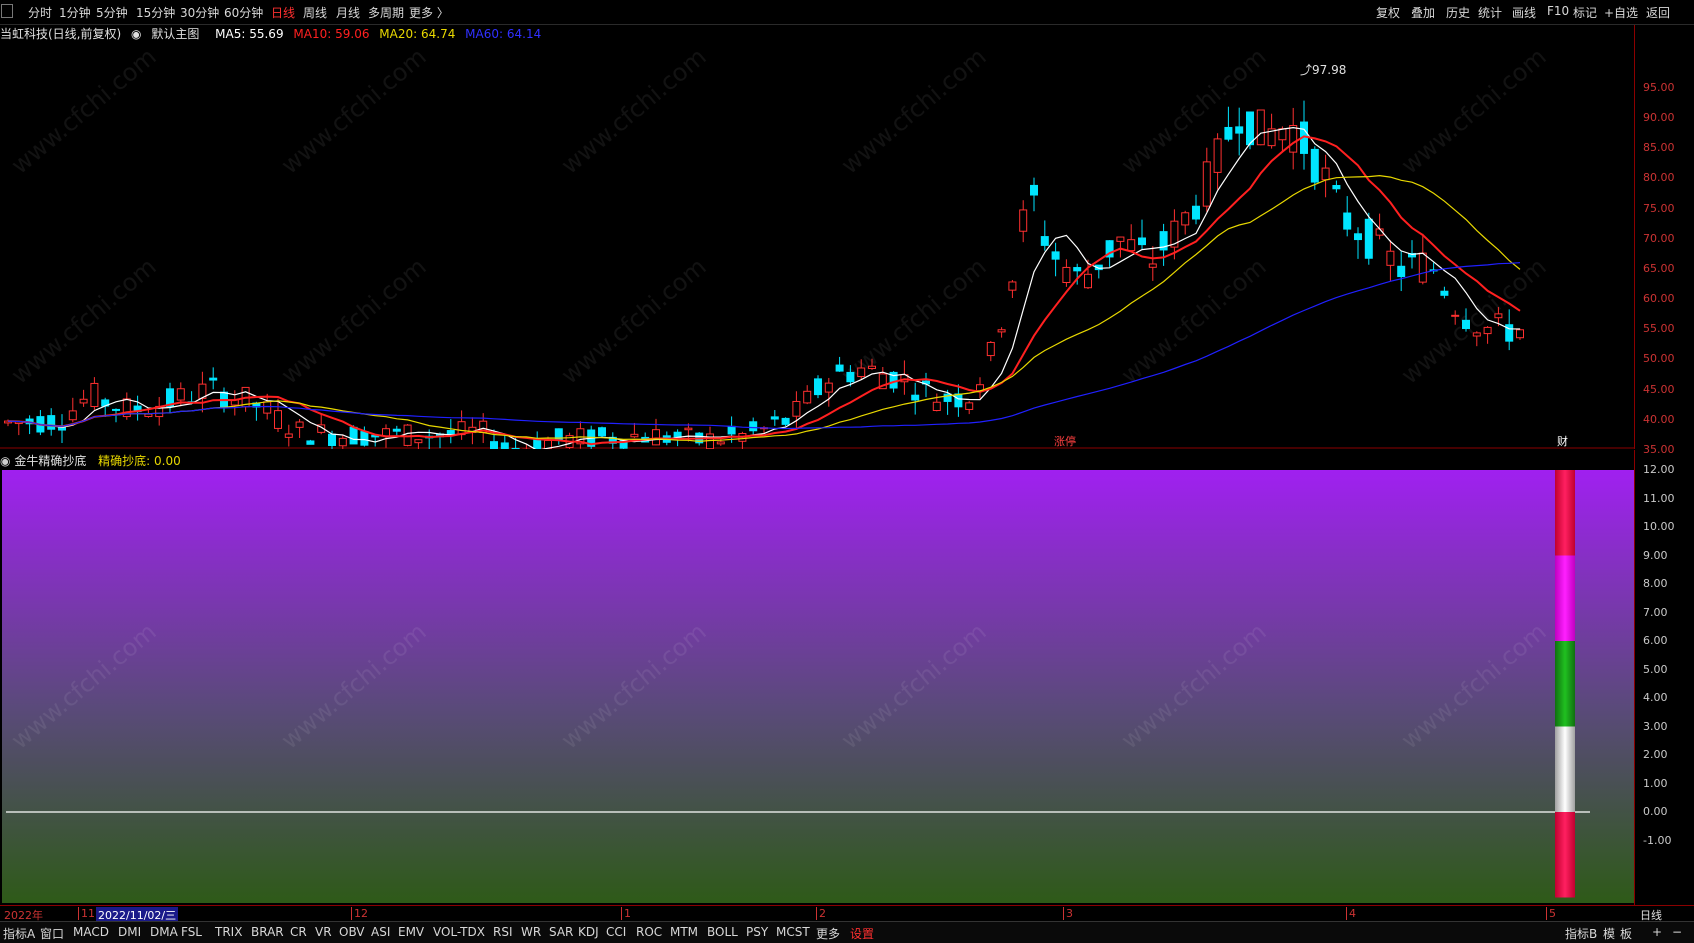  I want to click on ma5-label: MA5: 55.69, so click(249, 34).